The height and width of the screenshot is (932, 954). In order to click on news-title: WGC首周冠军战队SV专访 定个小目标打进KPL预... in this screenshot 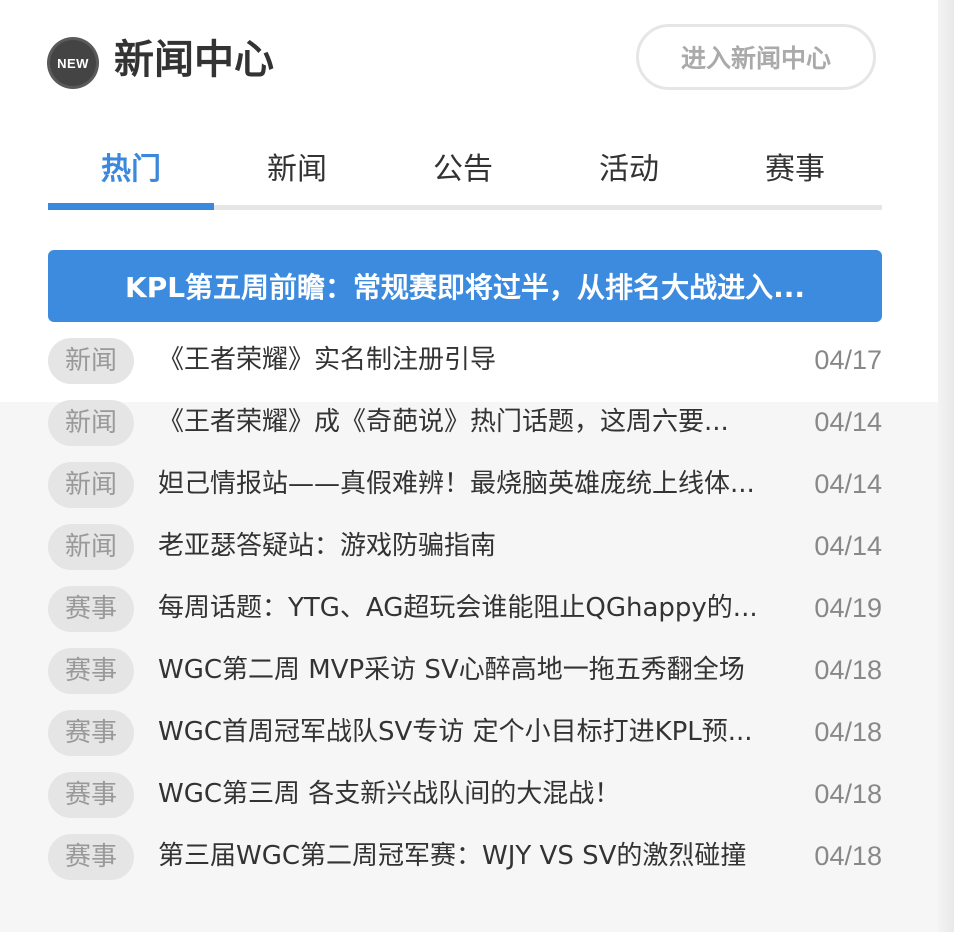, I will do `click(466, 732)`.